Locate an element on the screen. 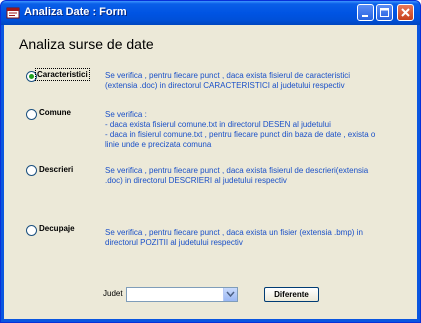  radio-comune is located at coordinates (31, 114).